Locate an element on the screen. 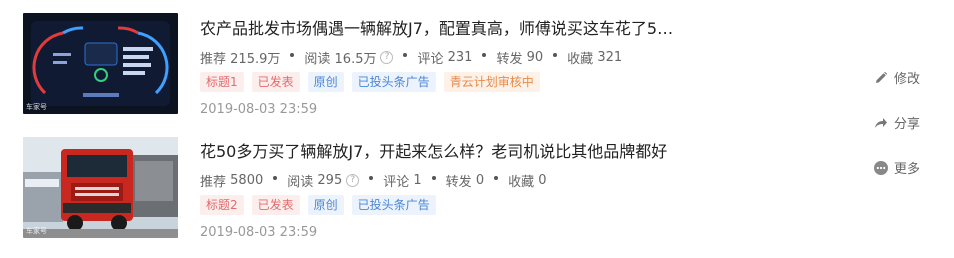 This screenshot has height=258, width=954. stat-value: 16.5万 is located at coordinates (355, 59).